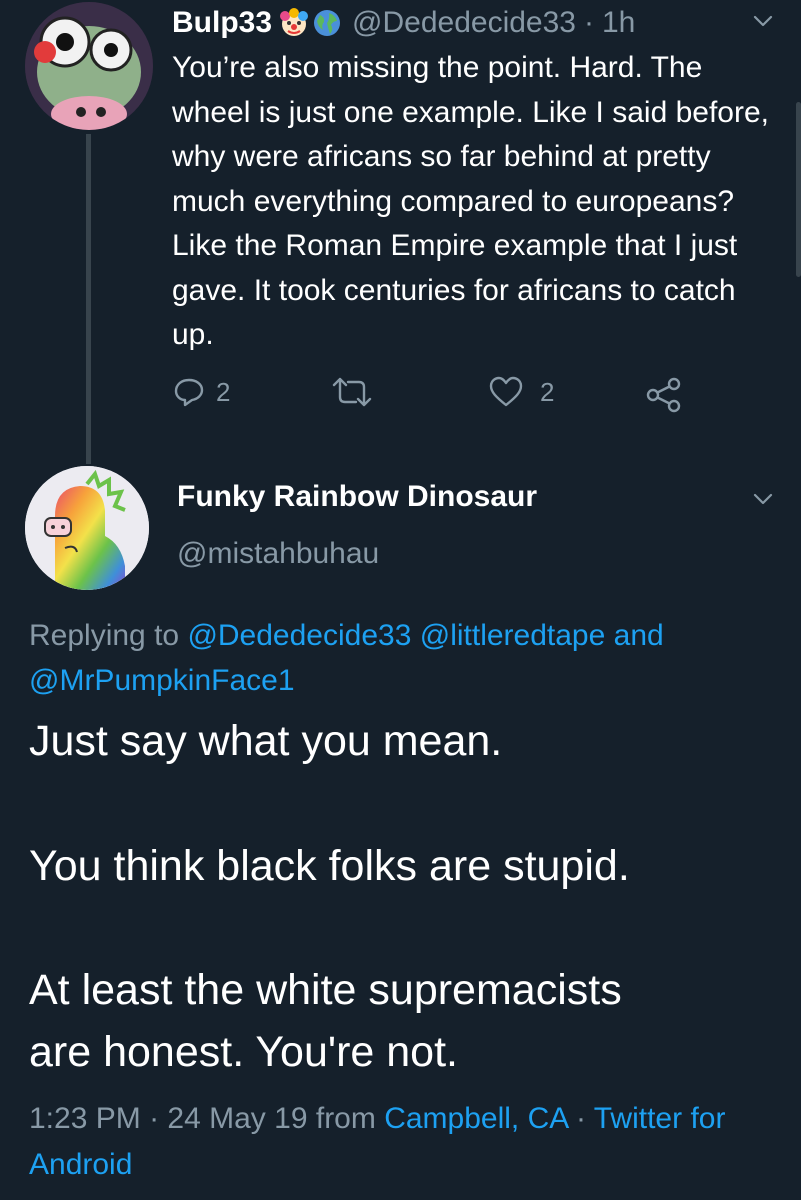  Describe the element at coordinates (88, 299) in the screenshot. I see `thread-line` at that location.